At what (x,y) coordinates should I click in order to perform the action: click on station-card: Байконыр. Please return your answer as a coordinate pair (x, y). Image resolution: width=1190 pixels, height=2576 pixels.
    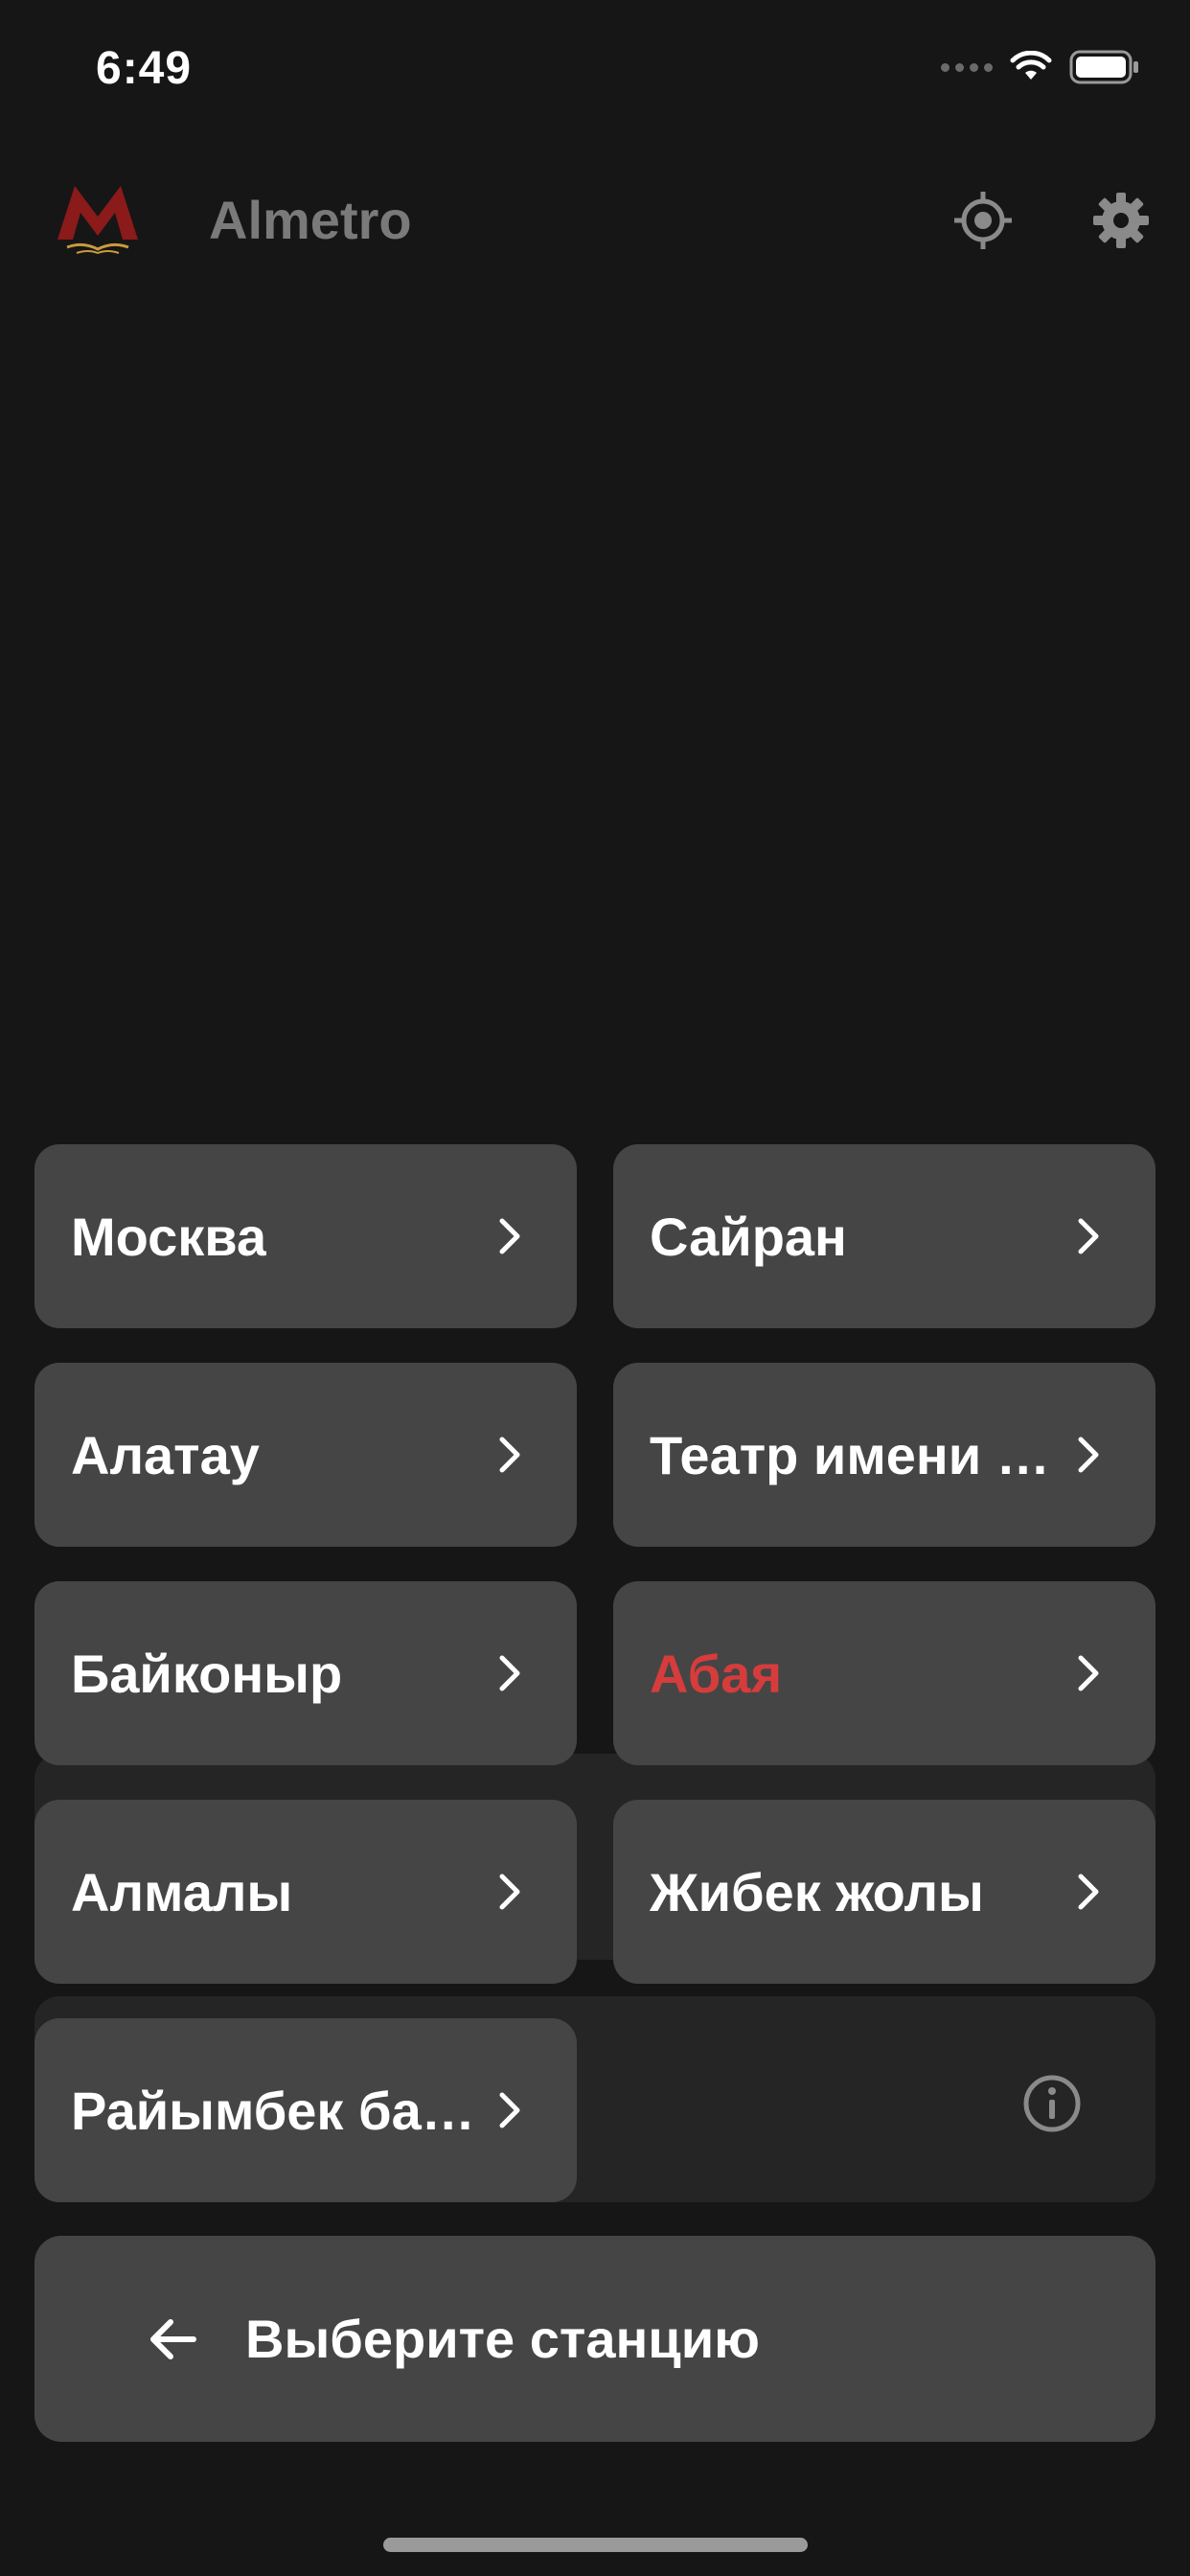
    Looking at the image, I should click on (305, 1673).